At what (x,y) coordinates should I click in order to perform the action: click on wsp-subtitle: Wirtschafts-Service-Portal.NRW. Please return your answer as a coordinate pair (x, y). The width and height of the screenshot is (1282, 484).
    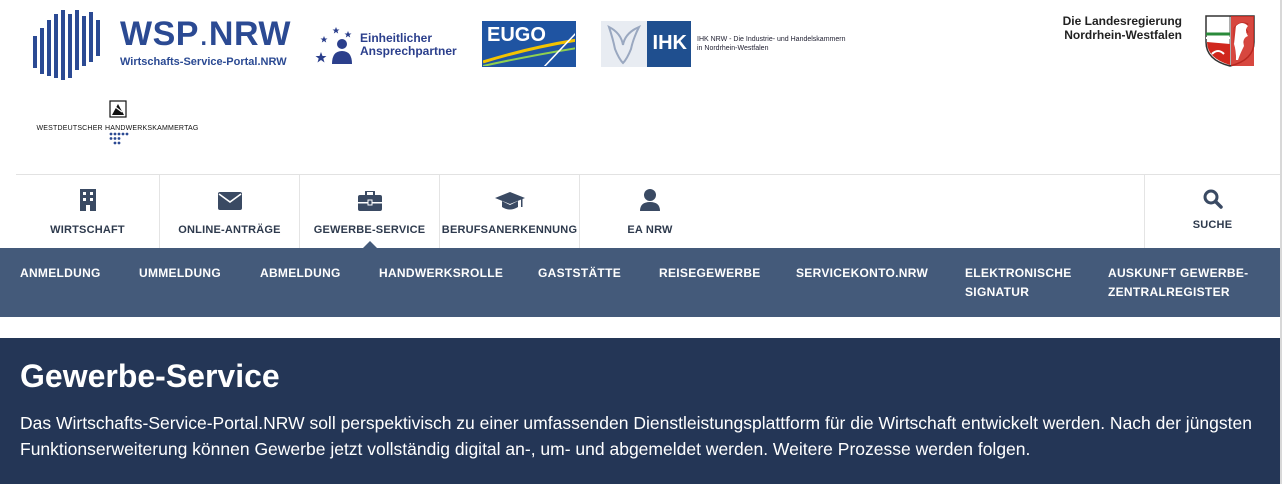
    Looking at the image, I should click on (203, 62).